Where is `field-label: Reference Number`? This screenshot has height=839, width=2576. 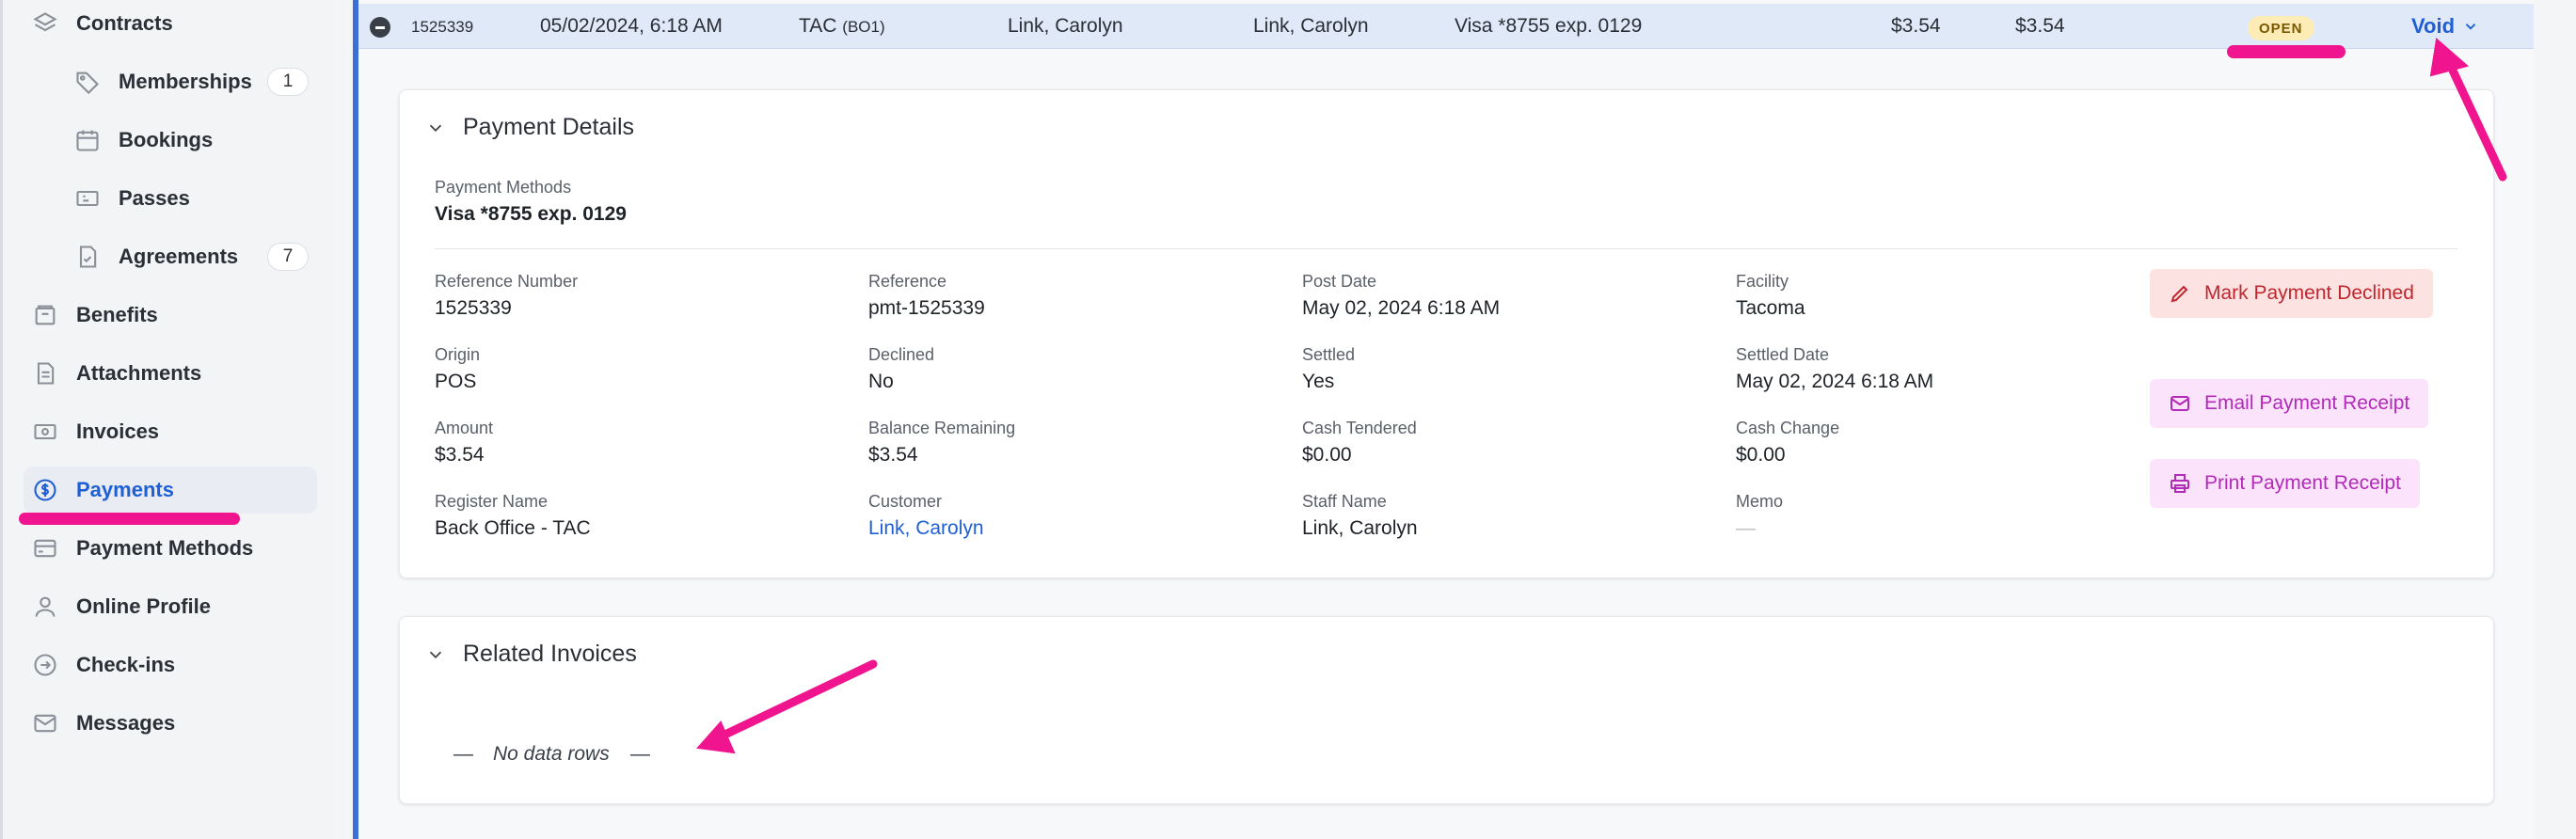
field-label: Reference Number is located at coordinates (507, 282).